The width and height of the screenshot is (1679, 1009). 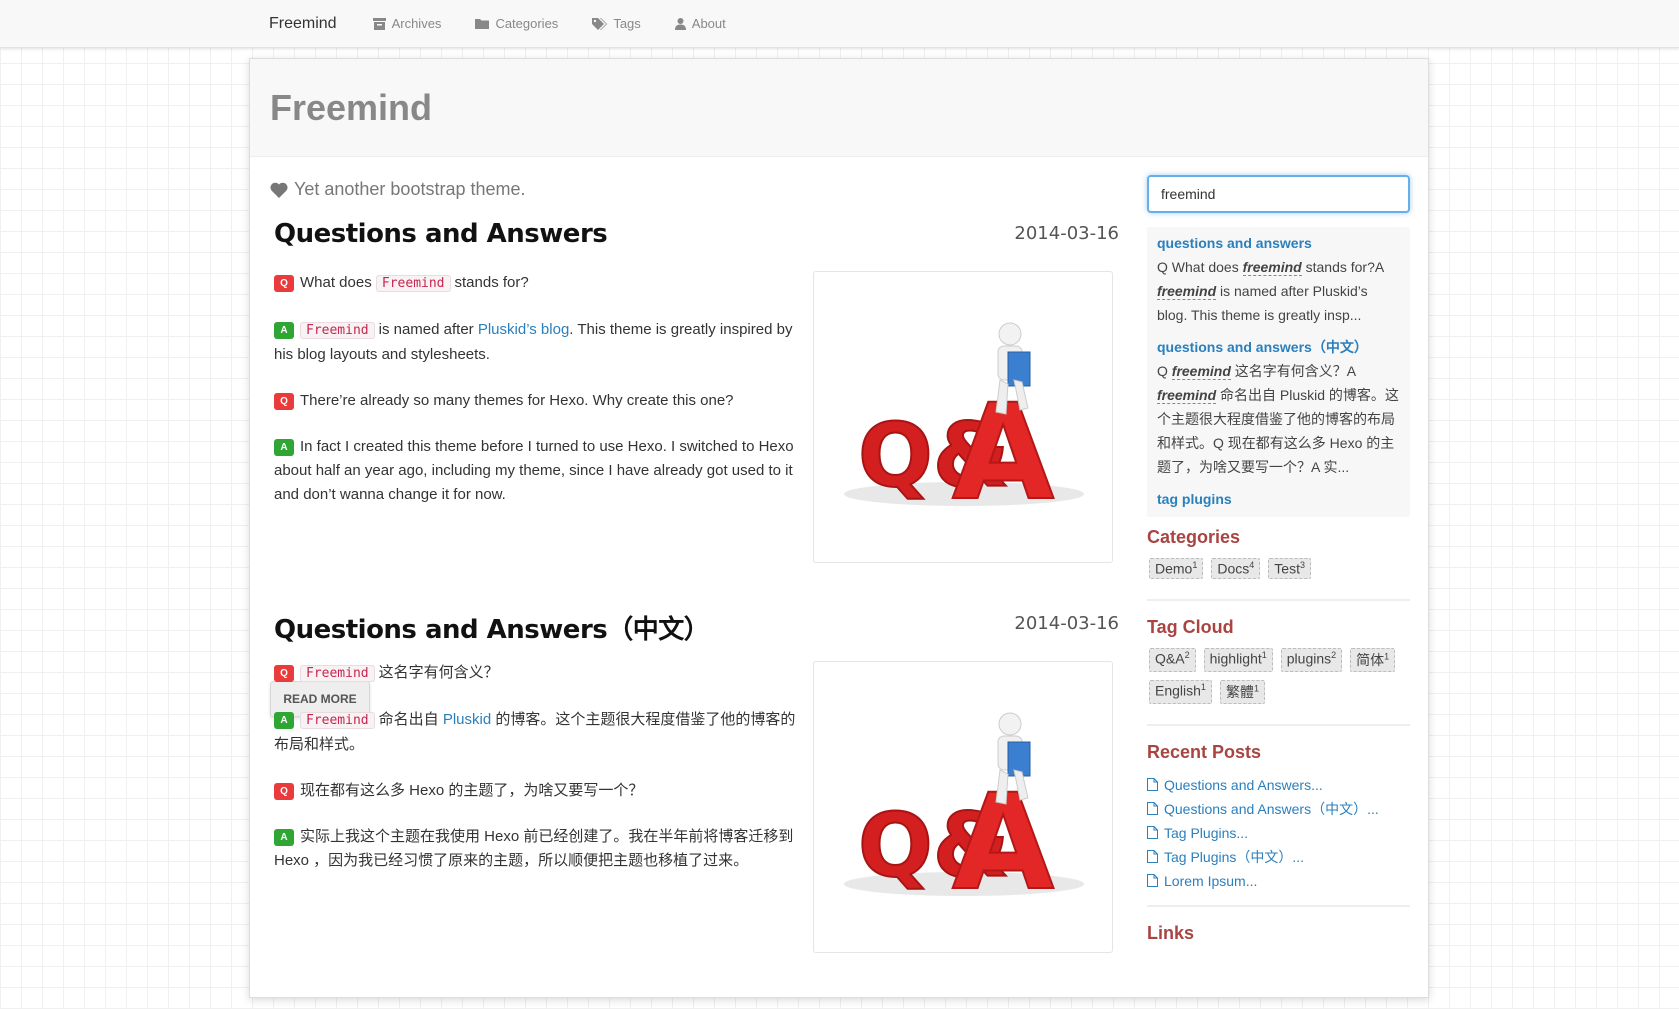 What do you see at coordinates (616, 23) in the screenshot?
I see `nav-tags: Tags` at bounding box center [616, 23].